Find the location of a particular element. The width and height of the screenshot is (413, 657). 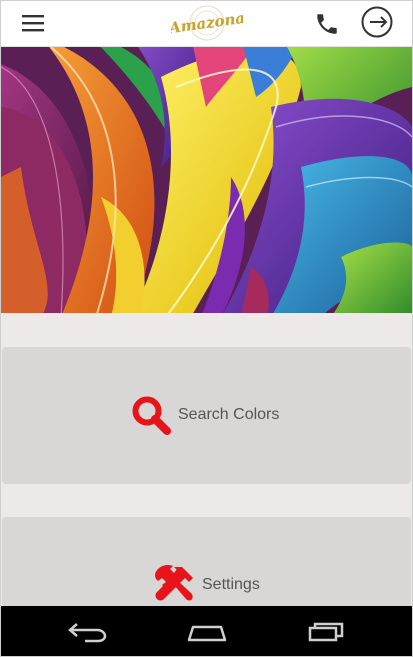

settings-content: Settings is located at coordinates (206, 585).